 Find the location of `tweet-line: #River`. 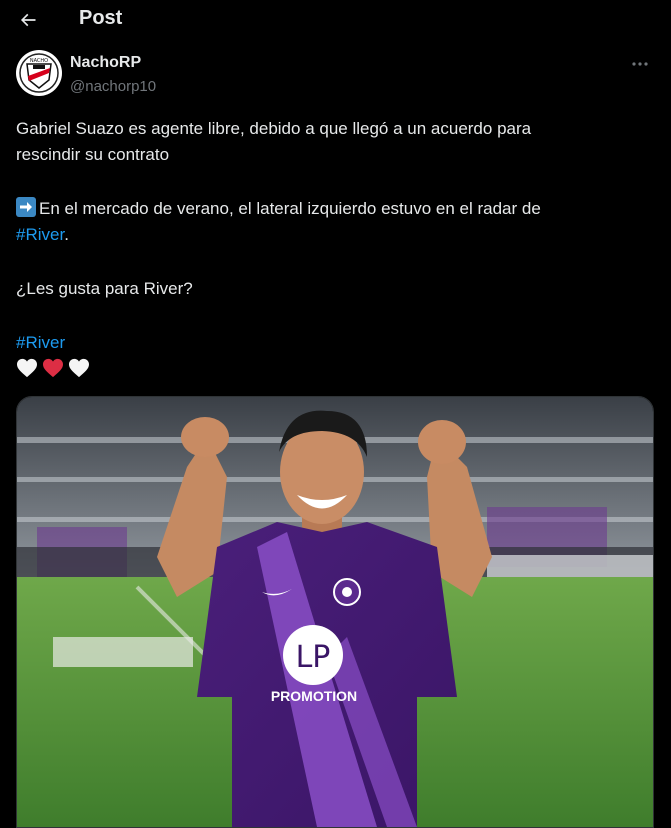

tweet-line: #River is located at coordinates (331, 343).